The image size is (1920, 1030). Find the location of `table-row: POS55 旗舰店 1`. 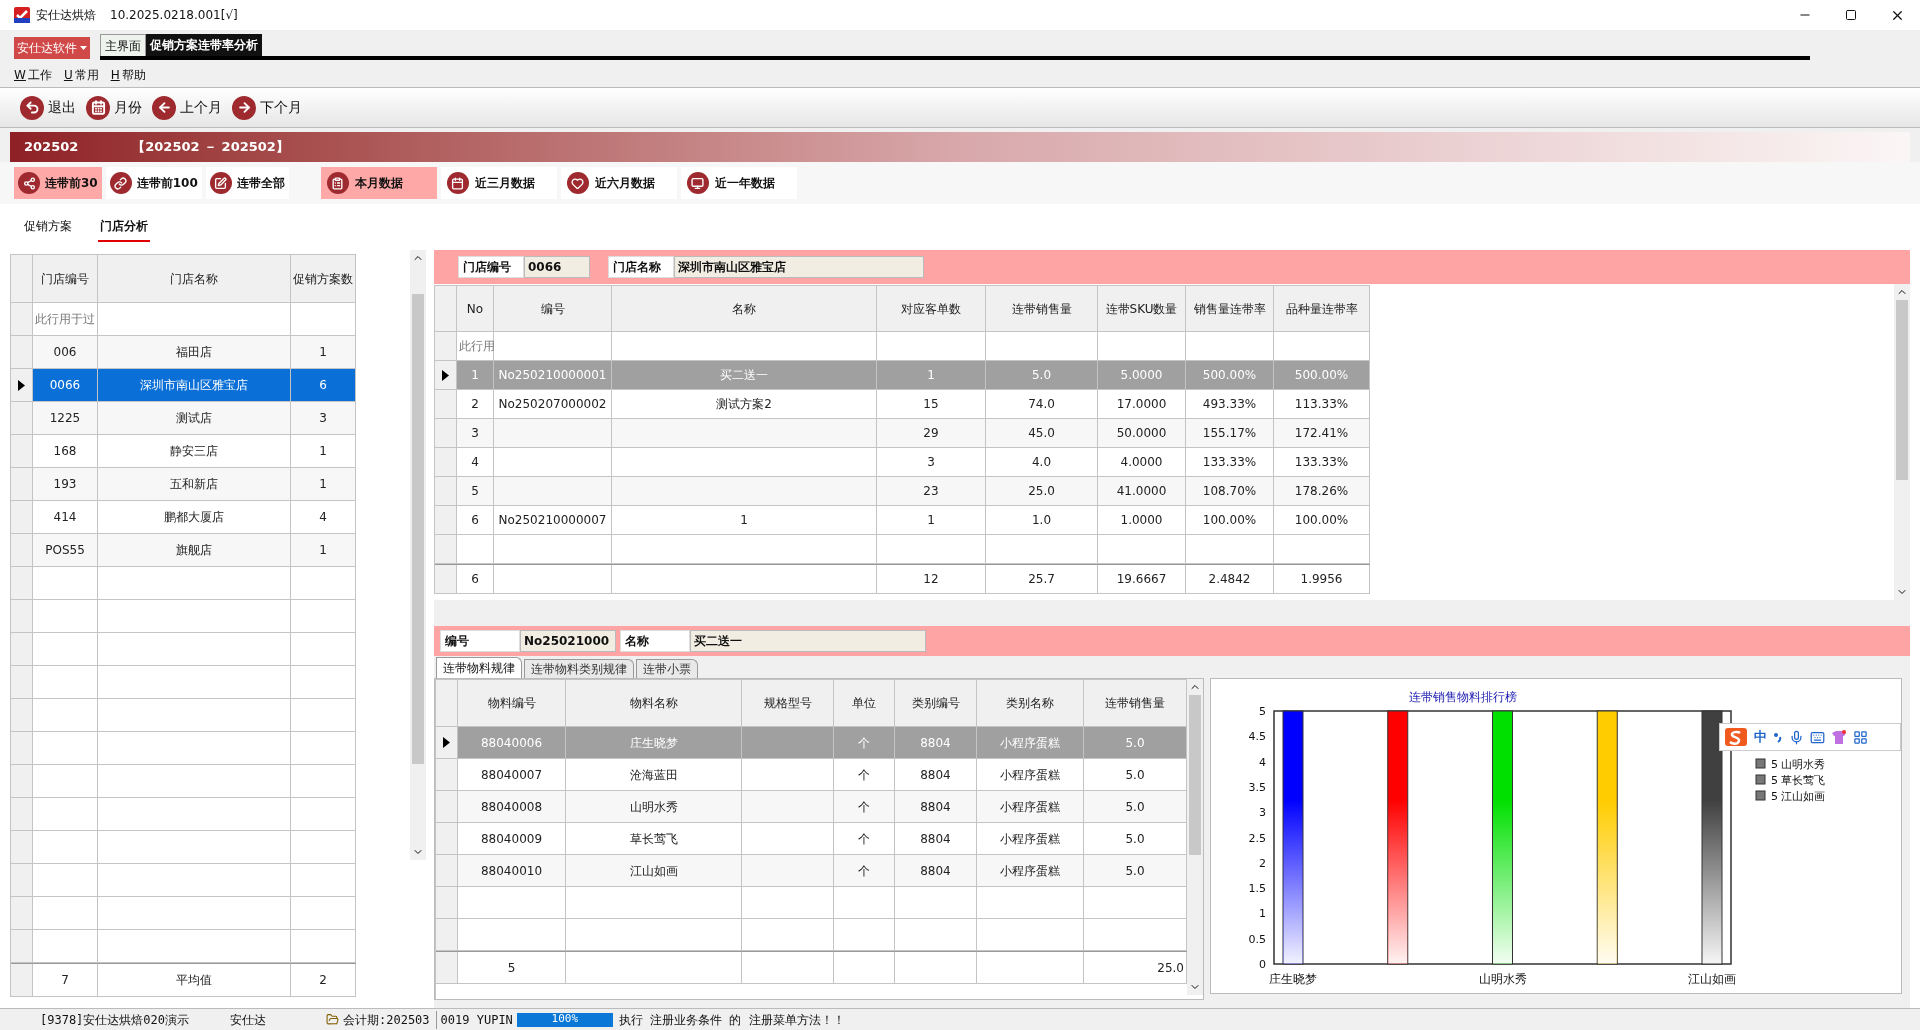

table-row: POS55 旗舰店 1 is located at coordinates (183, 550).